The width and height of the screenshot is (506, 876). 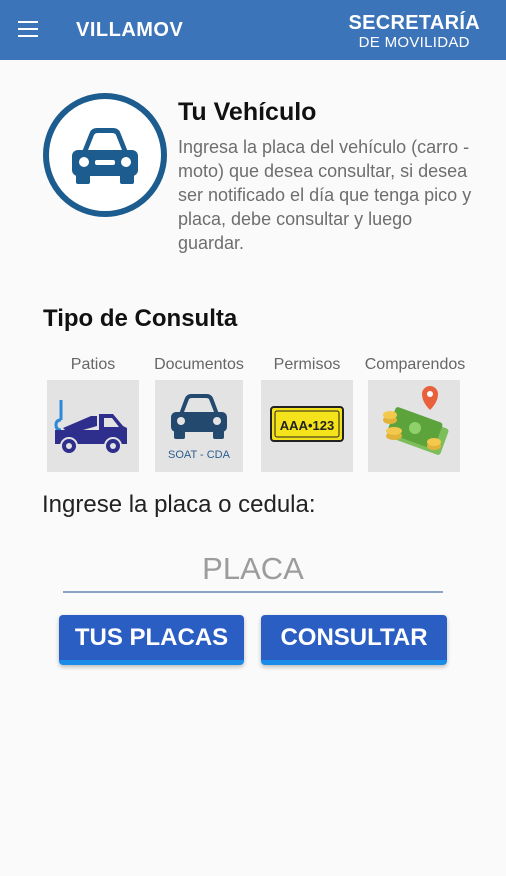 I want to click on type-tile-documentos: SOAT - CDA, so click(x=199, y=426).